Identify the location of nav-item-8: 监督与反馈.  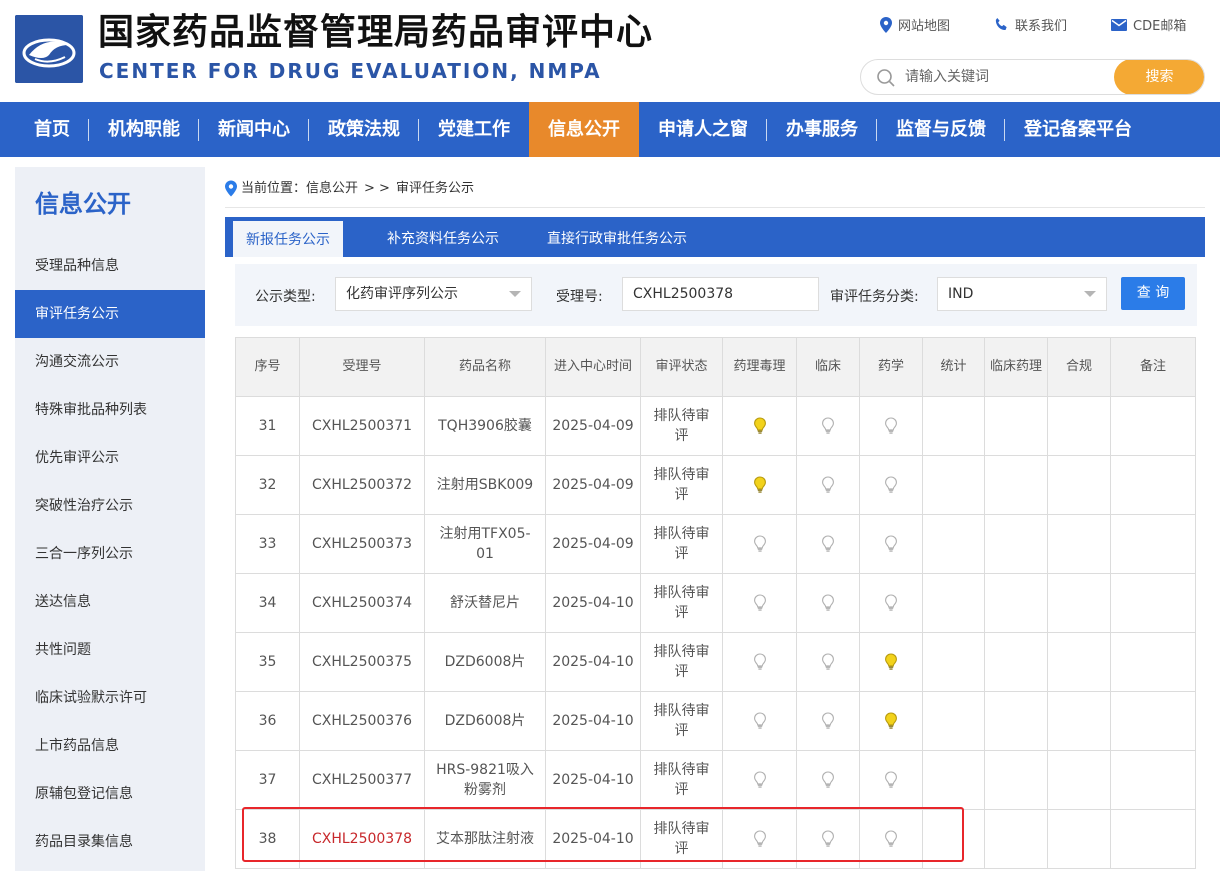
(941, 129).